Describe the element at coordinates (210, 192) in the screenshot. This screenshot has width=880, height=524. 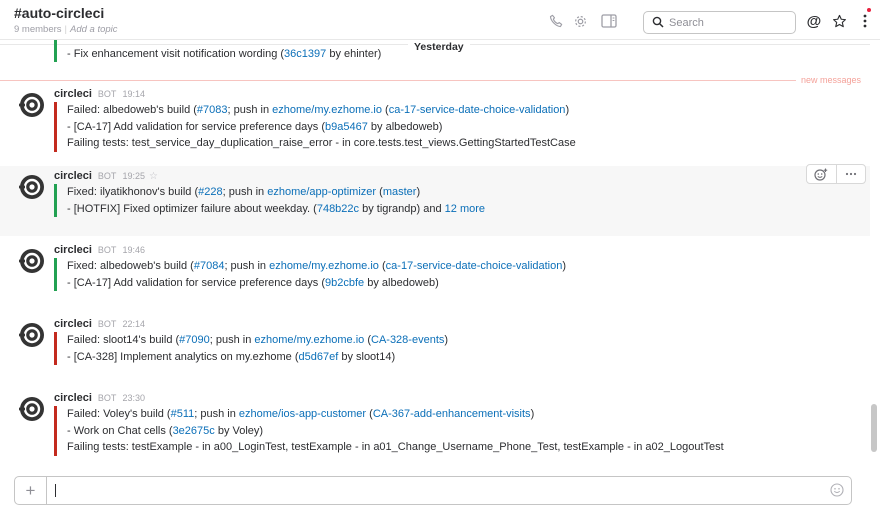
I see `build-link: #228` at that location.